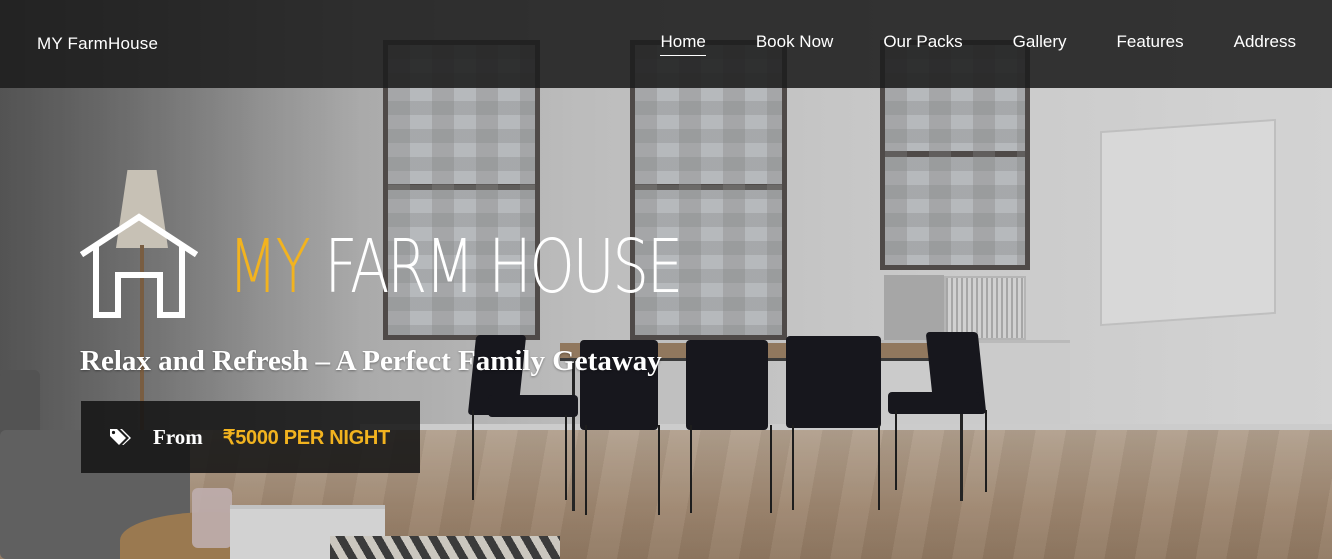 This screenshot has height=559, width=1332. What do you see at coordinates (922, 44) in the screenshot?
I see `nav-item-our-packs: Our Packs` at bounding box center [922, 44].